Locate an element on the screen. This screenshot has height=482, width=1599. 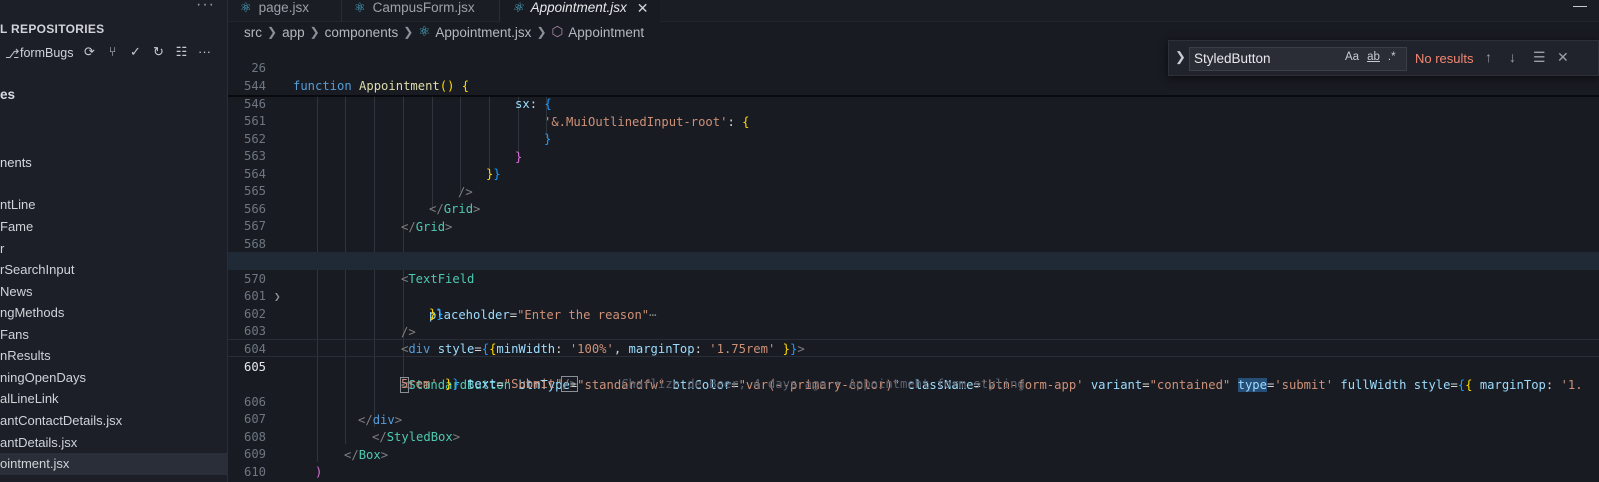
match-case-icon: Aa is located at coordinates (1352, 57).